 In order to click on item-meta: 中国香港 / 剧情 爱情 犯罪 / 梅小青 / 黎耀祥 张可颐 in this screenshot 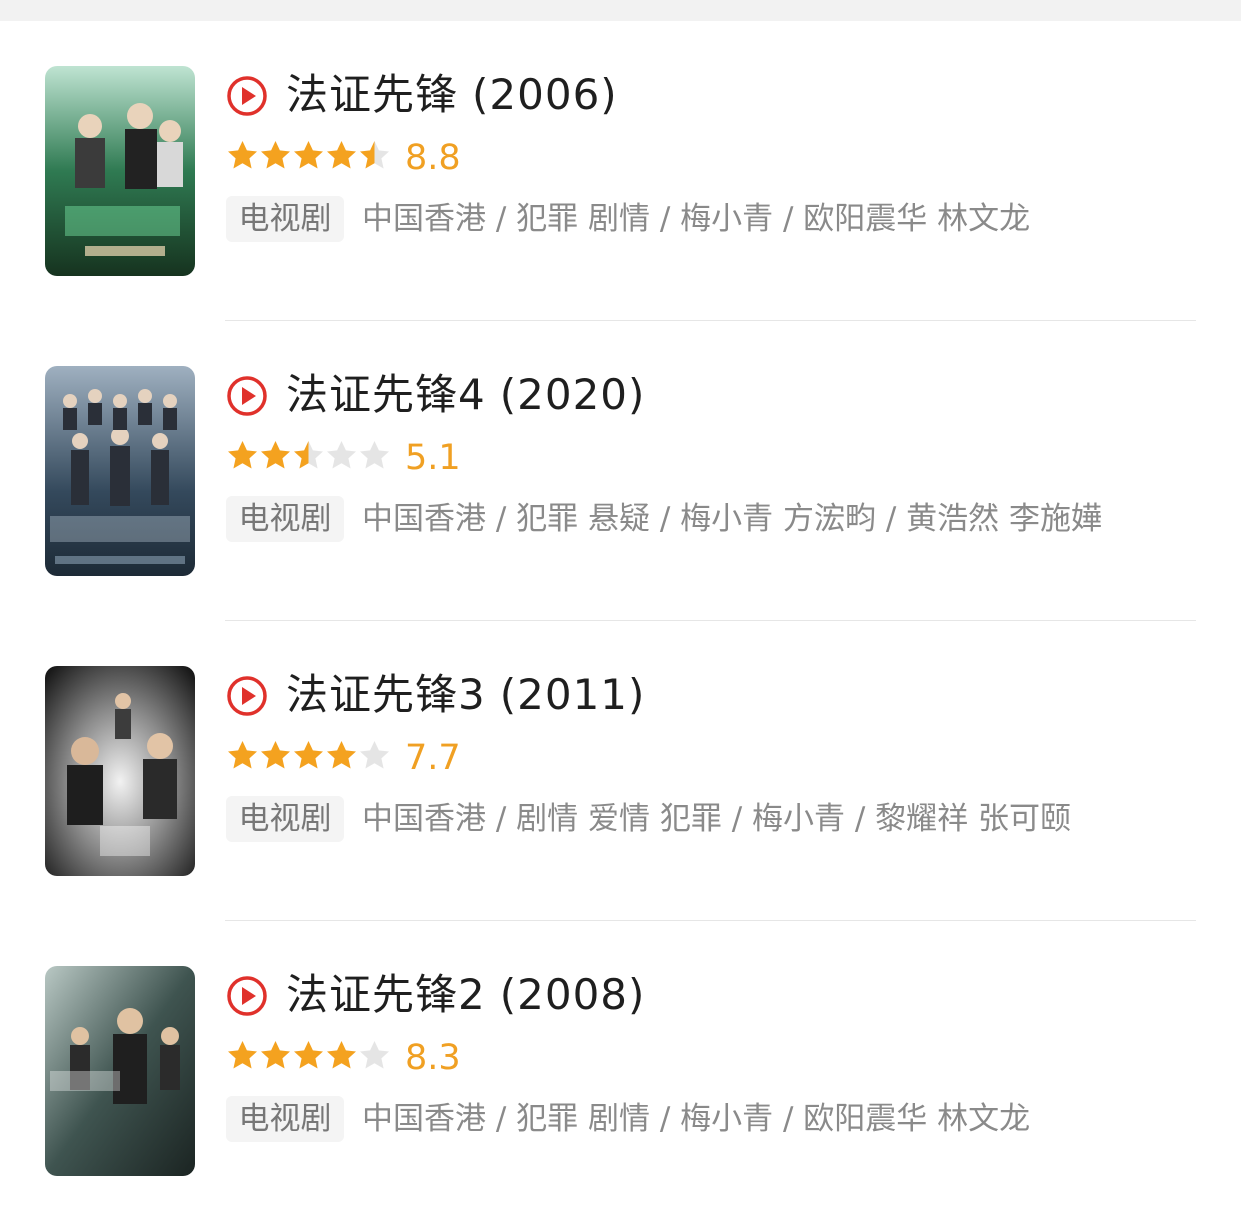, I will do `click(717, 819)`.